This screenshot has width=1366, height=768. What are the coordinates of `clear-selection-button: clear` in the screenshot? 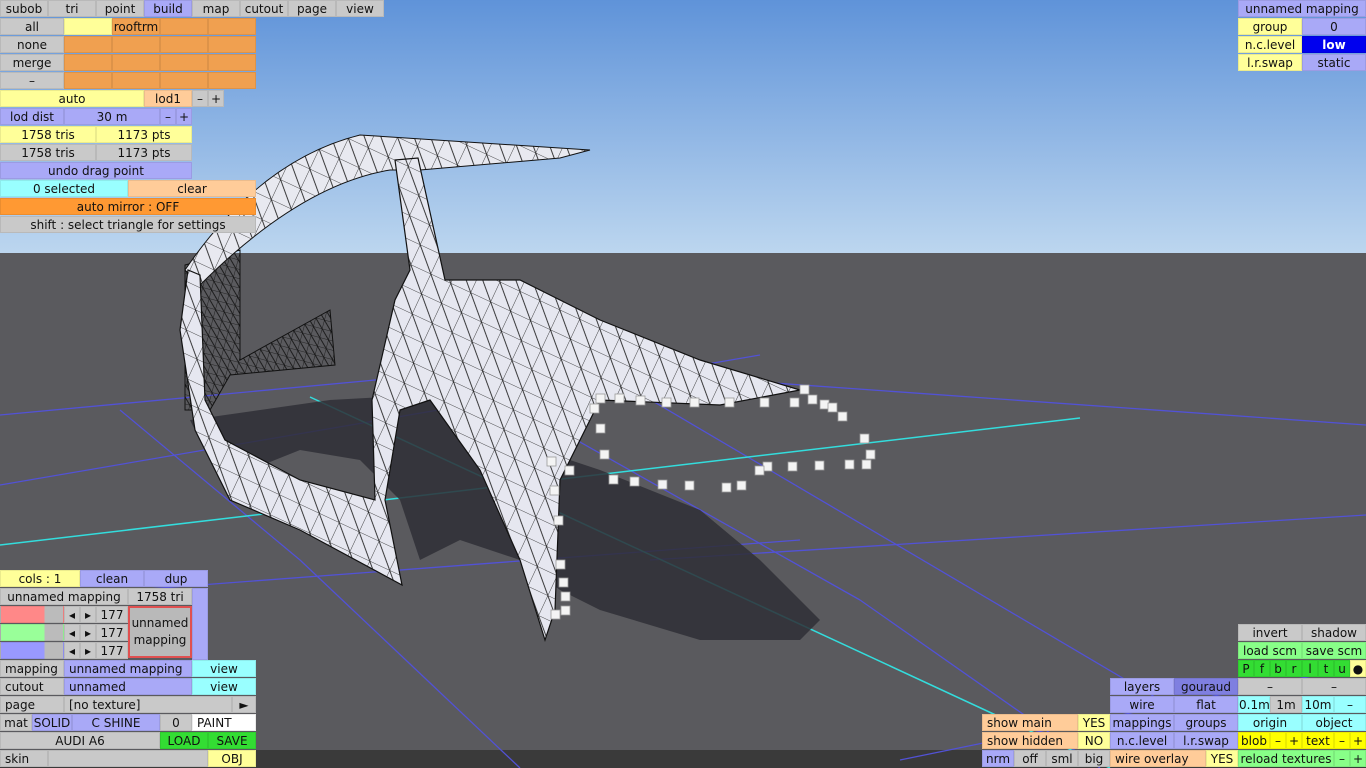 It's located at (192, 188).